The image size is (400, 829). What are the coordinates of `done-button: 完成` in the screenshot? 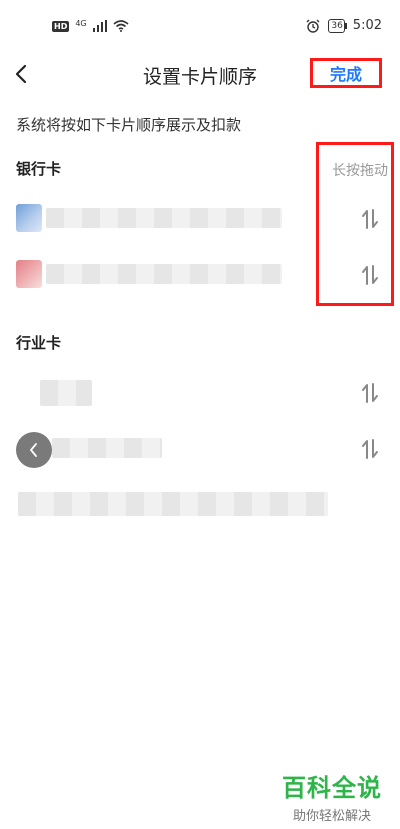 It's located at (346, 73).